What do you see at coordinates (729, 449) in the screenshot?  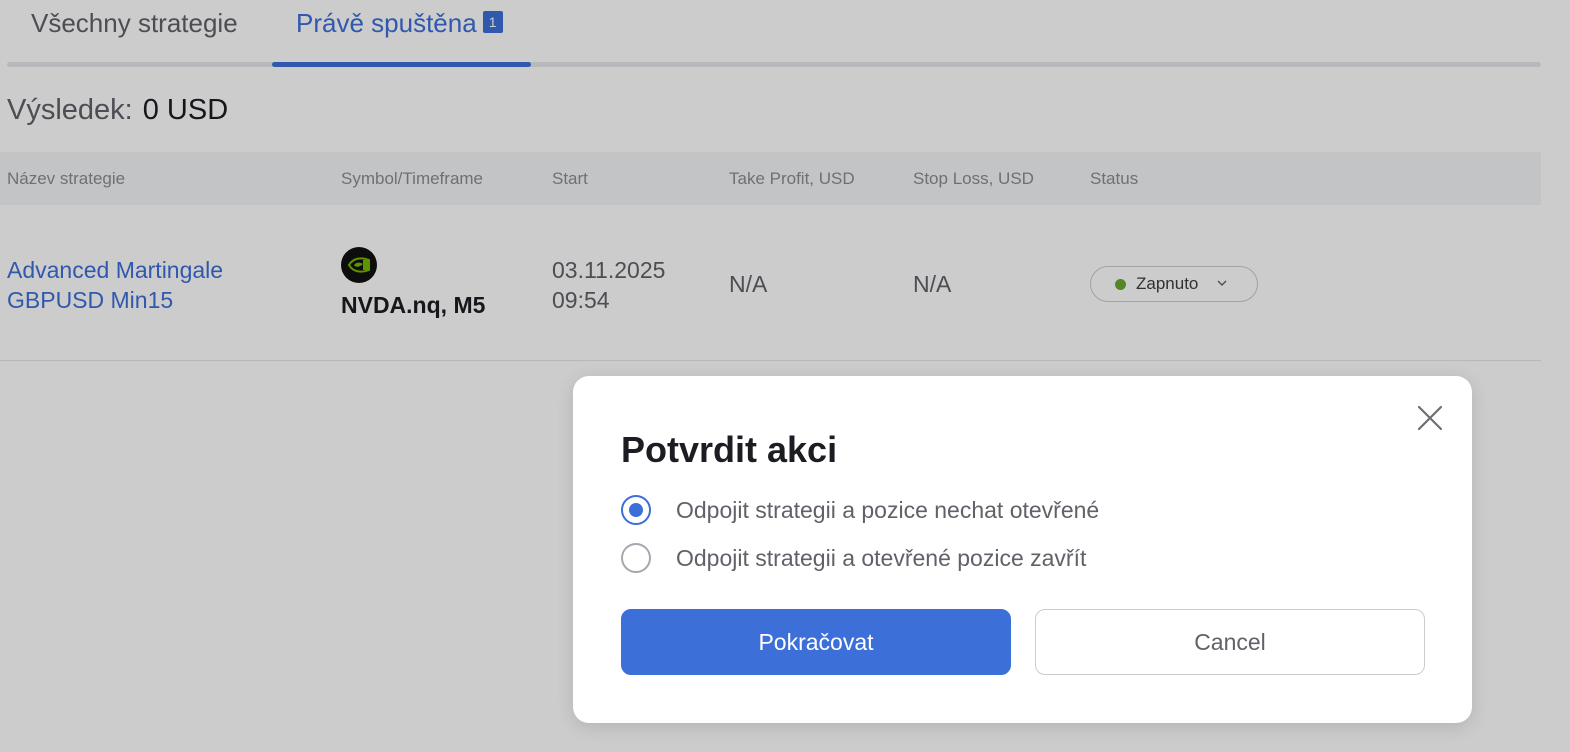 I see `dialog-title: Potvrdit akci` at bounding box center [729, 449].